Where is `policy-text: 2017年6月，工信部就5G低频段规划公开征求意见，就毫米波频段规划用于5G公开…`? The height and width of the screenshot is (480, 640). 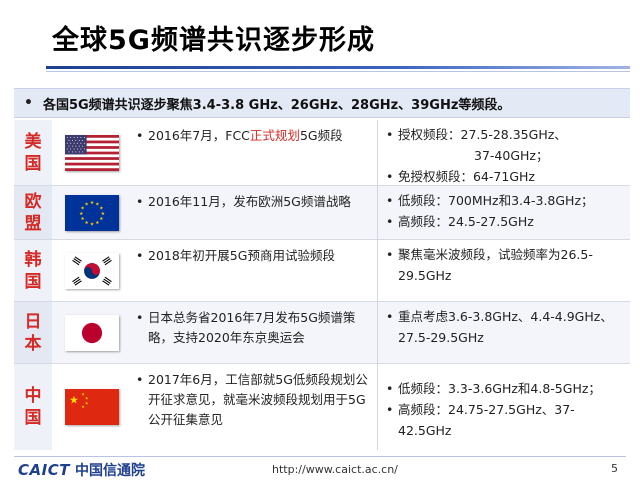 policy-text: 2017年6月，工信部就5G低频段规划公开征求意见，就毫米波频段规划用于5G公开… is located at coordinates (258, 399).